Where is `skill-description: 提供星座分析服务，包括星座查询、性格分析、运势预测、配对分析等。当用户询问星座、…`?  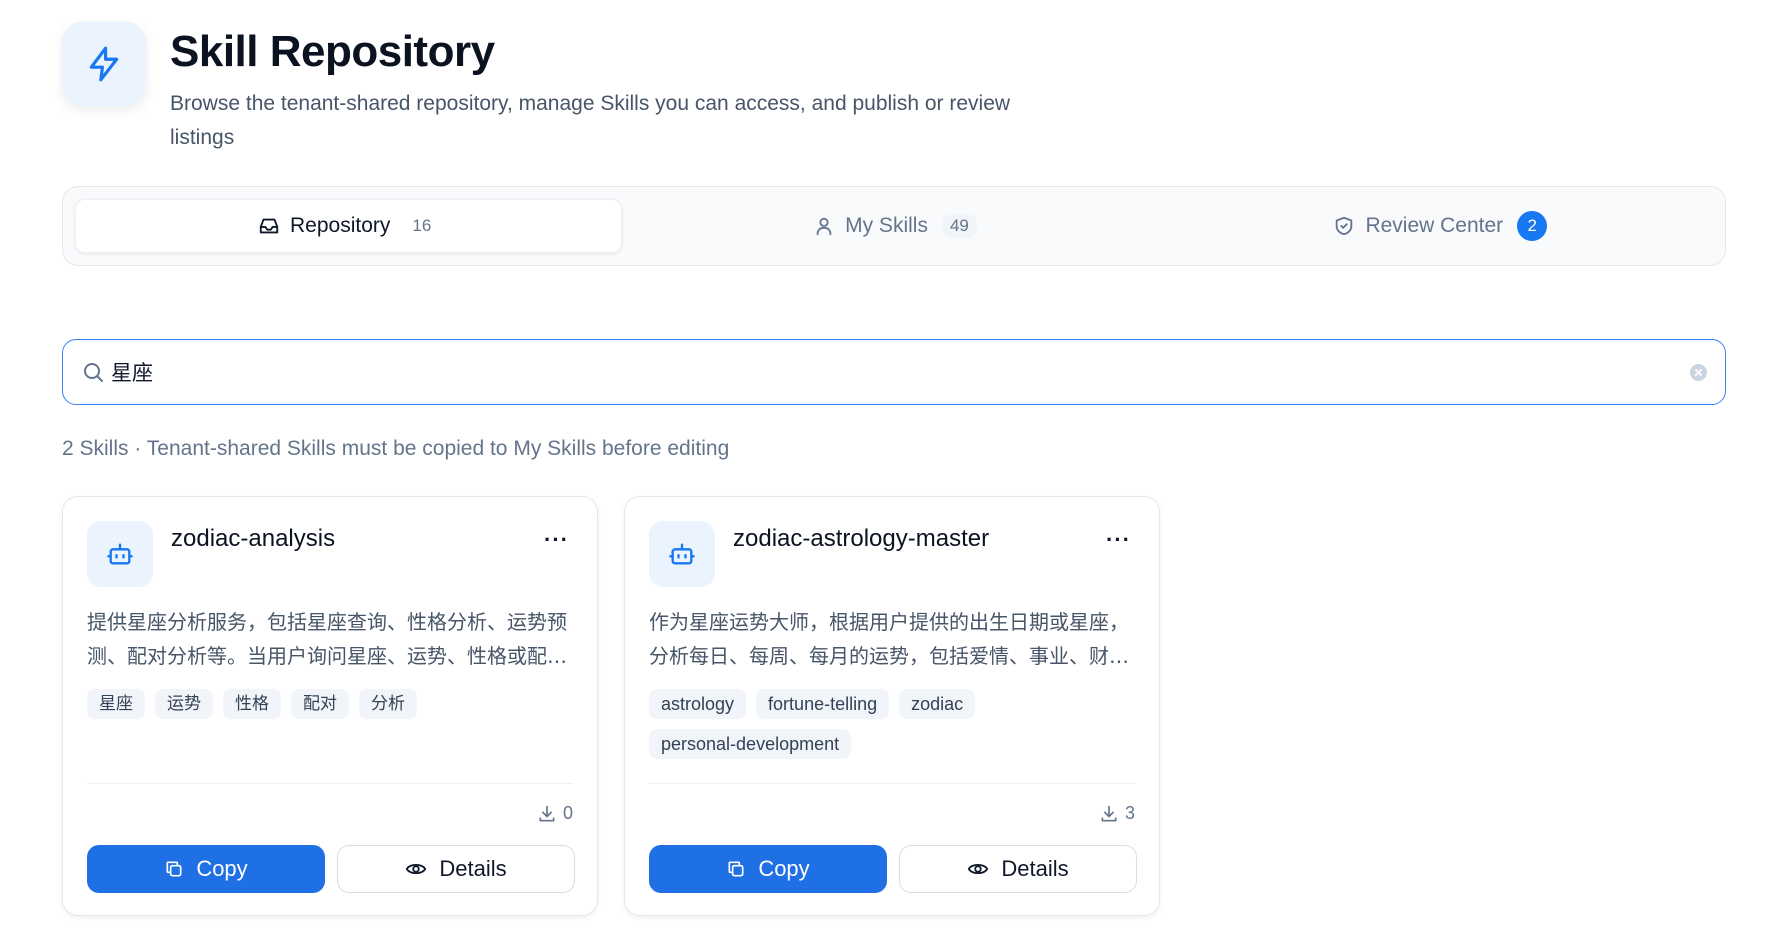
skill-description: 提供星座分析服务，包括星座查询、性格分析、运势预测、配对分析等。当用户询问星座、… is located at coordinates (327, 639).